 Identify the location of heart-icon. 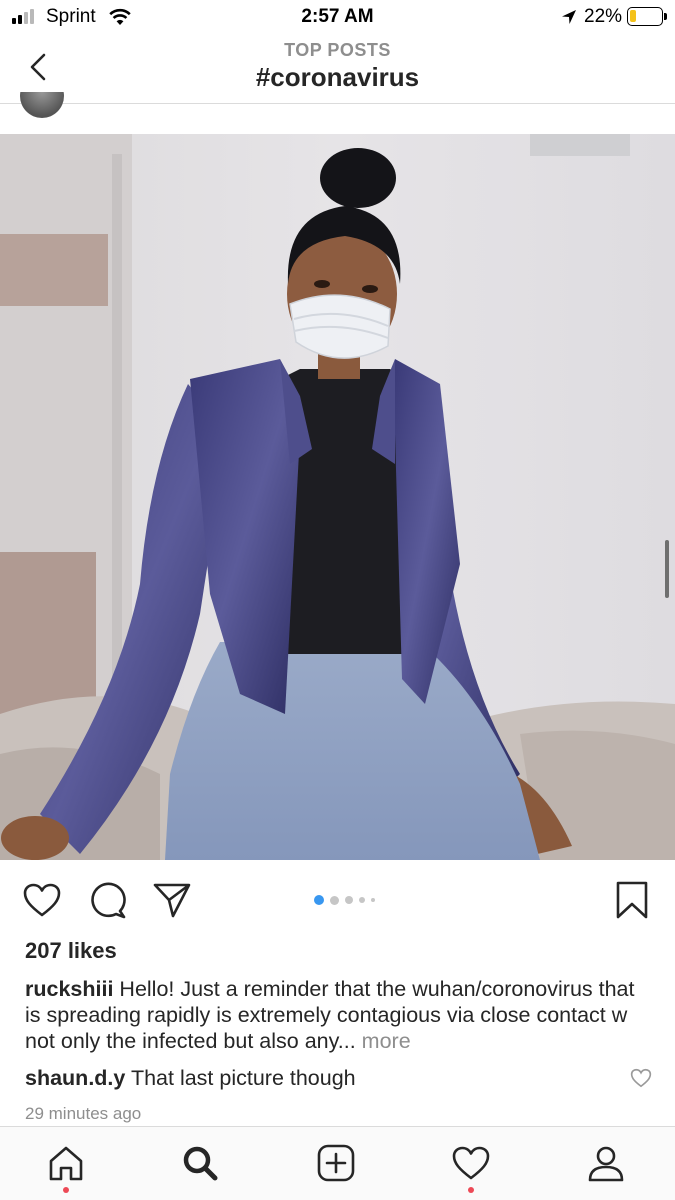
(471, 1163).